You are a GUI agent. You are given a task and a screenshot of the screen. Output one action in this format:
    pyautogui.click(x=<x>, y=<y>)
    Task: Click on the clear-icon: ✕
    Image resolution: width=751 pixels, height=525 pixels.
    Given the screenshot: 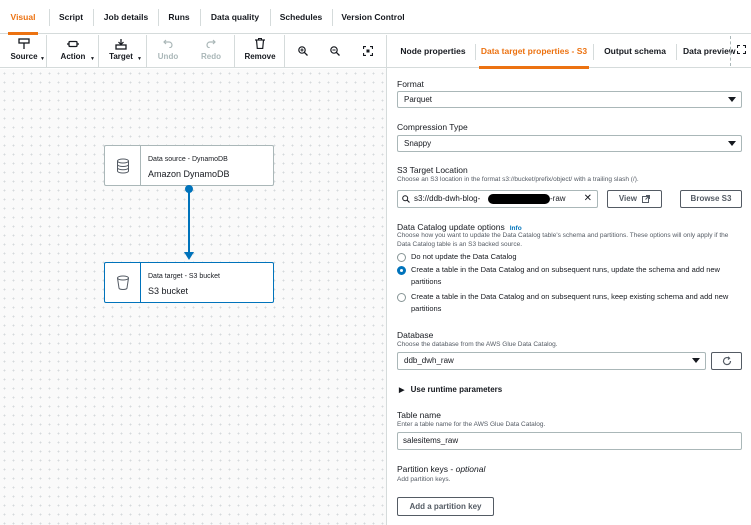 What is the action you would take?
    pyautogui.click(x=588, y=199)
    